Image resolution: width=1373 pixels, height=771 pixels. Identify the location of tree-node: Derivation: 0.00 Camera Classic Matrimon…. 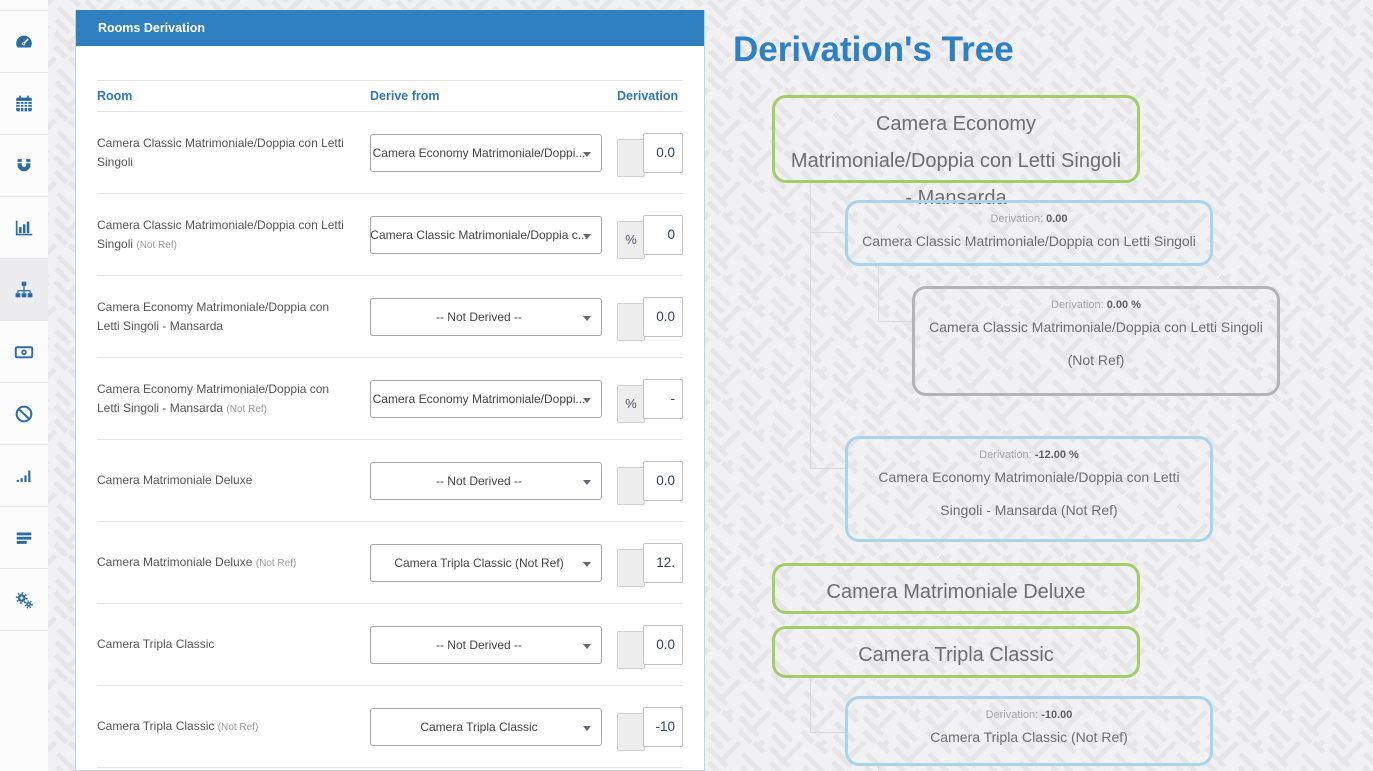
(1029, 233).